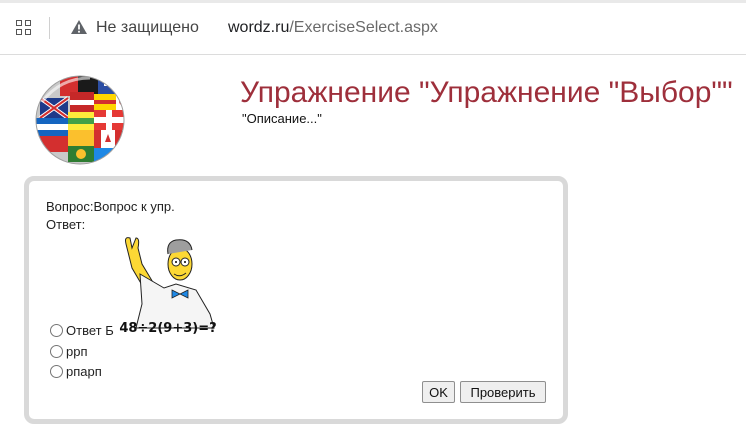 This screenshot has height=438, width=746. Describe the element at coordinates (79, 27) in the screenshot. I see `warning-icon` at that location.